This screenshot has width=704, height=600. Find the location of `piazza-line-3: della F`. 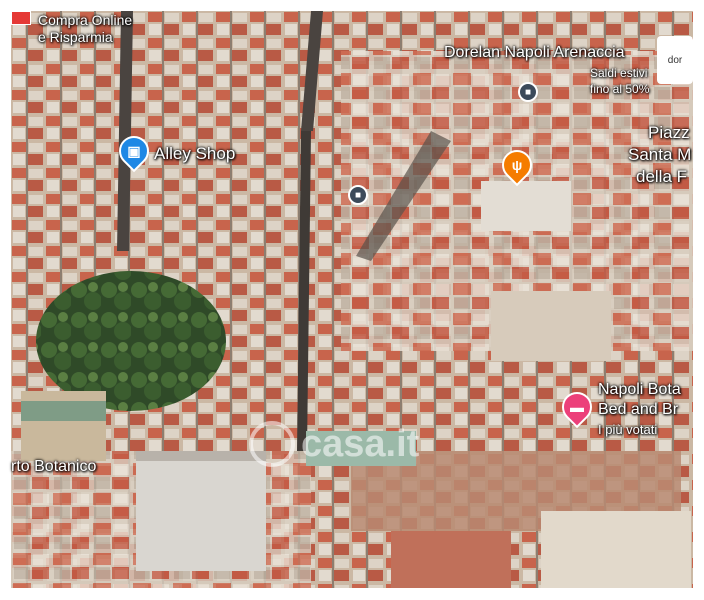

piazza-line-3: della F is located at coordinates (662, 176).